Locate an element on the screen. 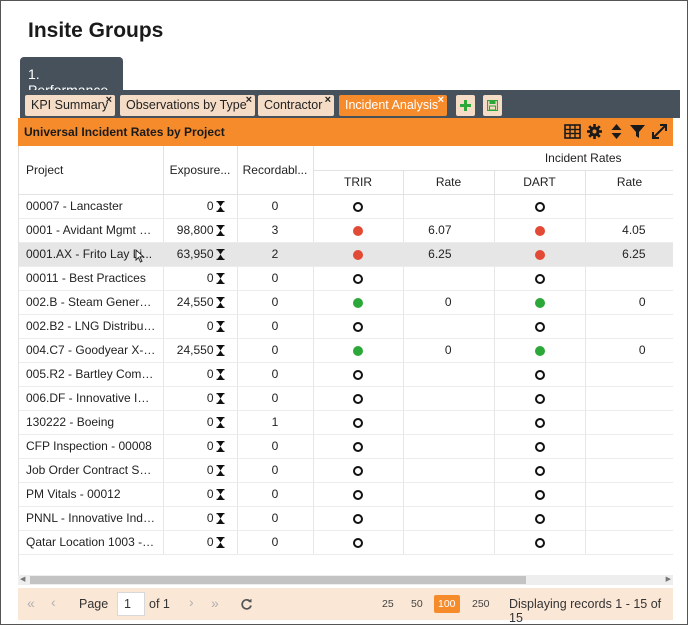  page-size-option: 25 is located at coordinates (388, 604).